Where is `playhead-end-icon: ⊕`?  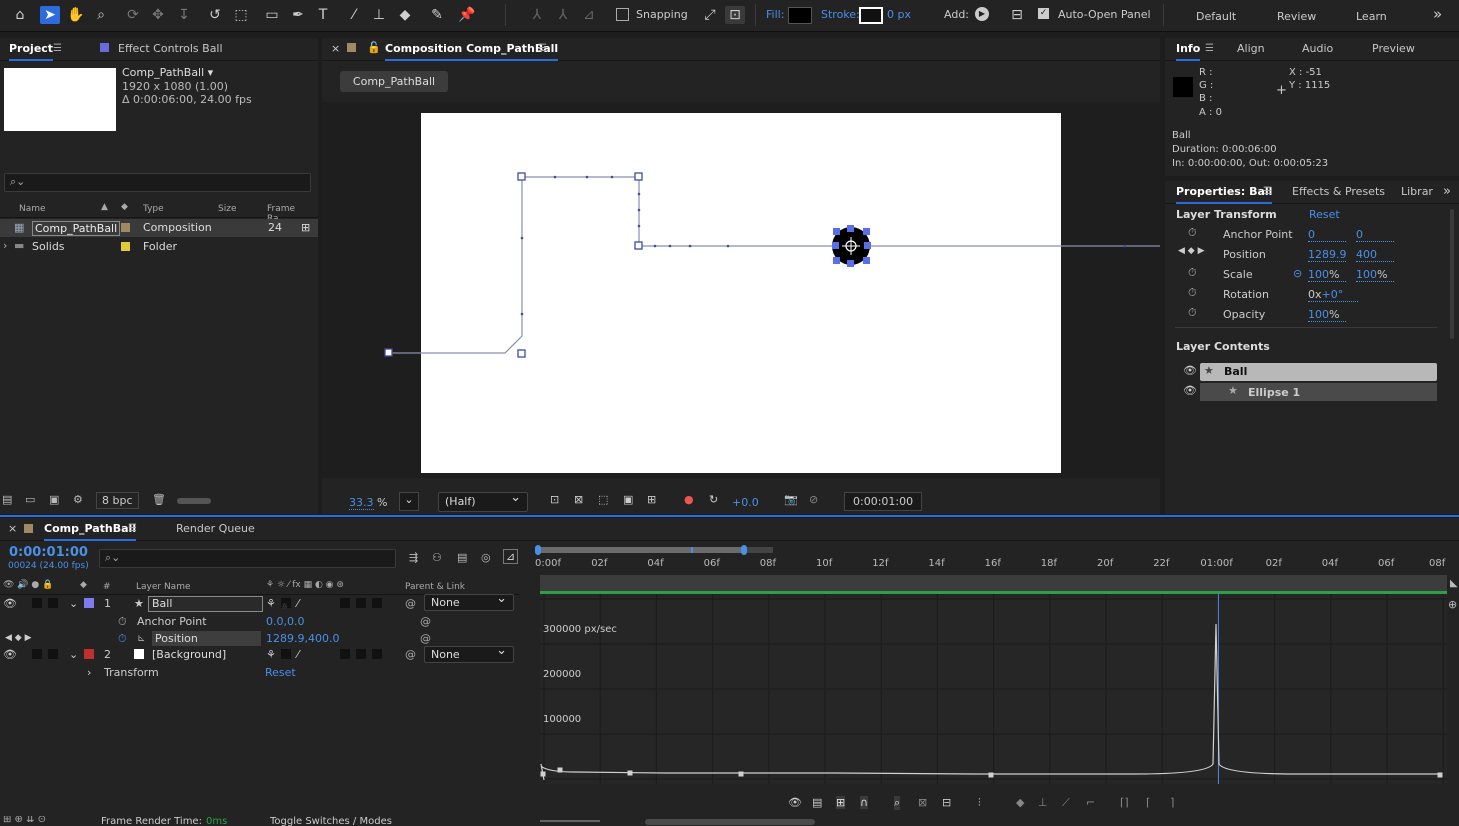 playhead-end-icon: ⊕ is located at coordinates (1452, 604).